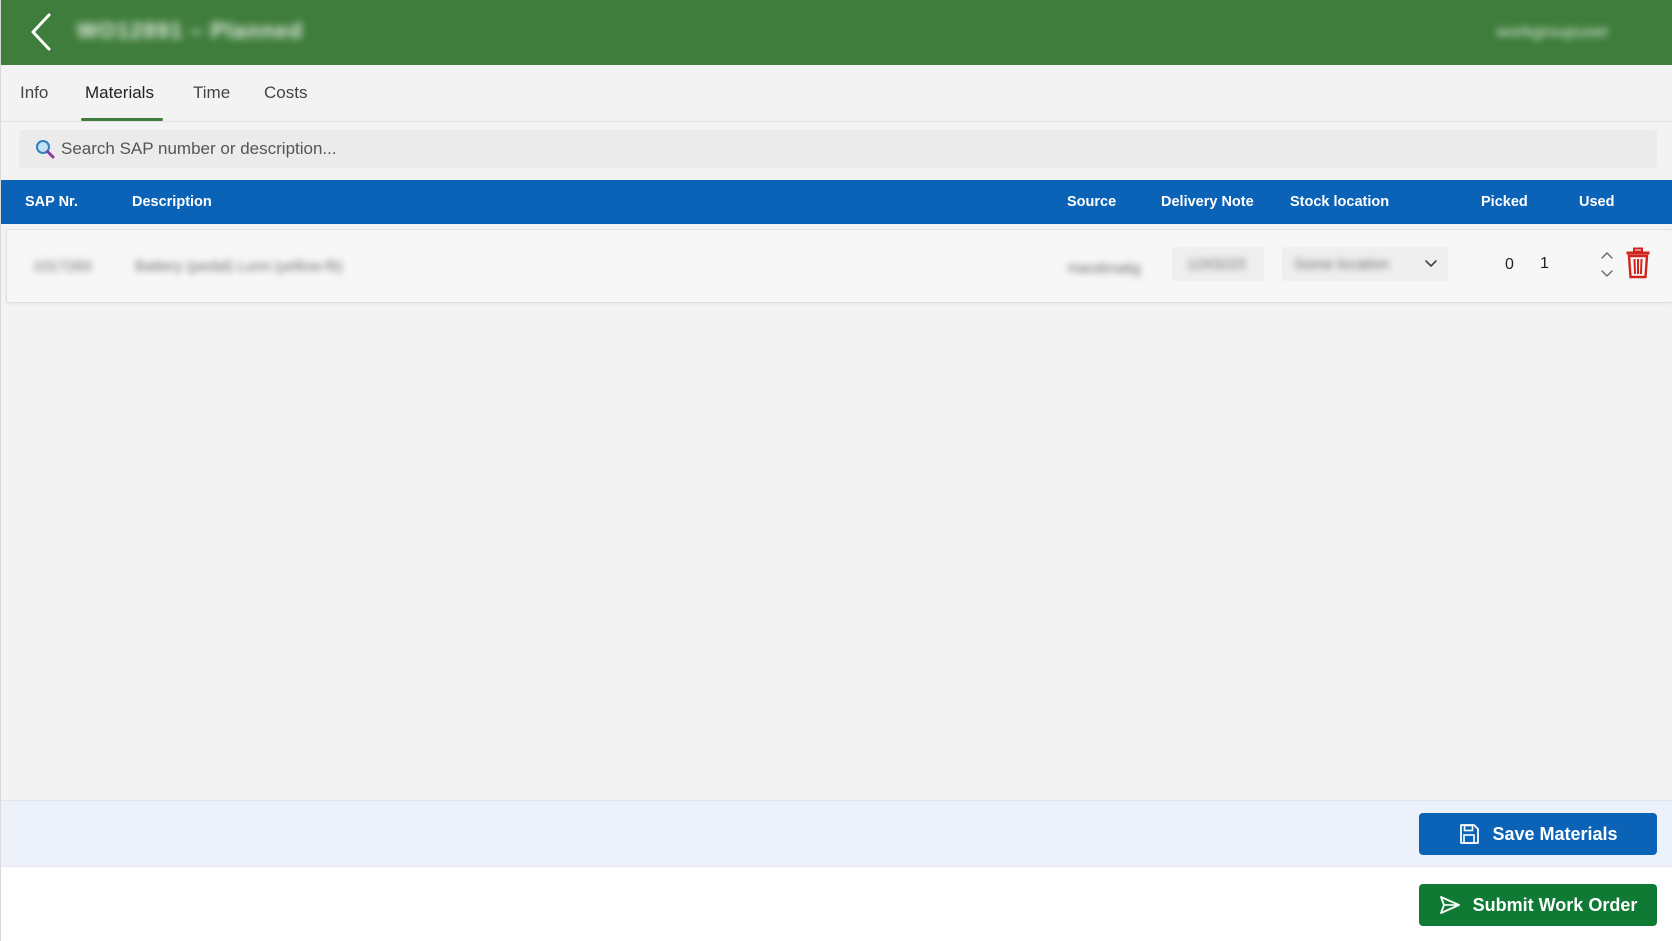  I want to click on header-user-label: workgroupuser, so click(1552, 31).